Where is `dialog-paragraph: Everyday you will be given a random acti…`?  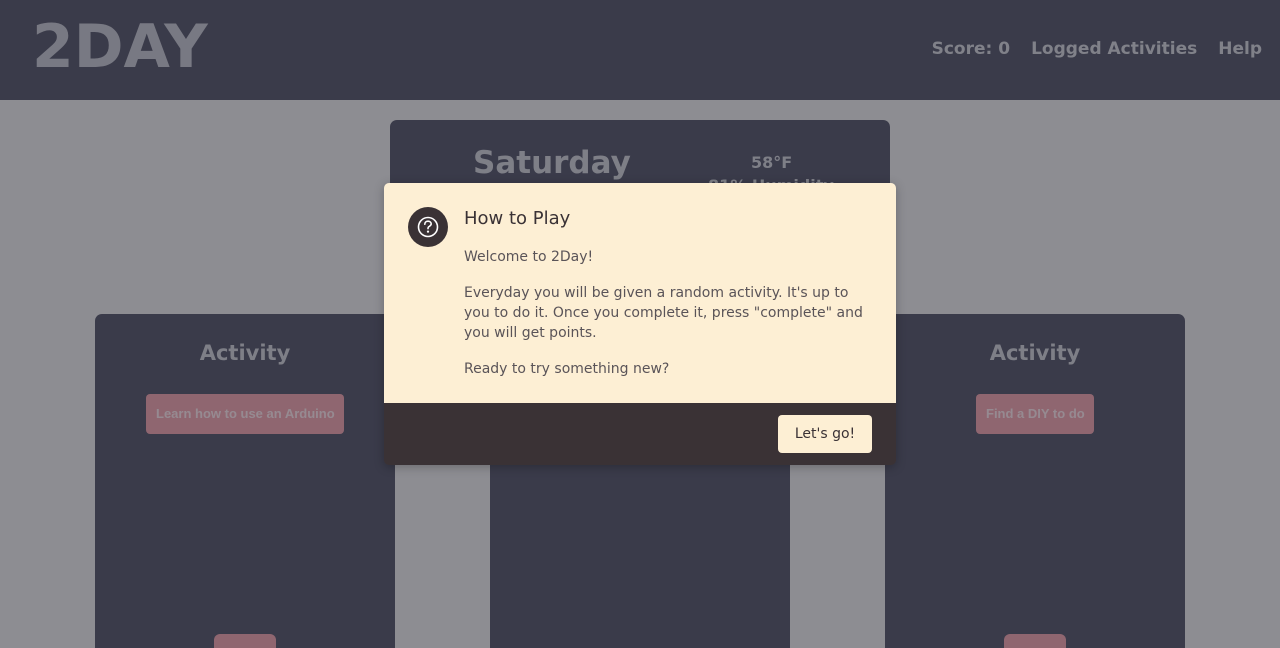
dialog-paragraph: Everyday you will be given a random acti… is located at coordinates (663, 313).